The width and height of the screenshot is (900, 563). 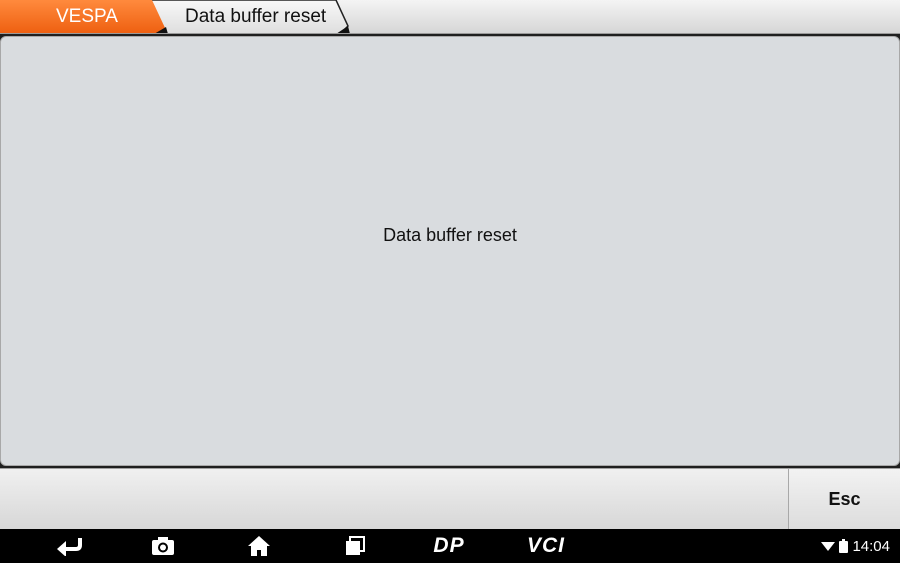 What do you see at coordinates (450, 499) in the screenshot?
I see `action-bar: Esc` at bounding box center [450, 499].